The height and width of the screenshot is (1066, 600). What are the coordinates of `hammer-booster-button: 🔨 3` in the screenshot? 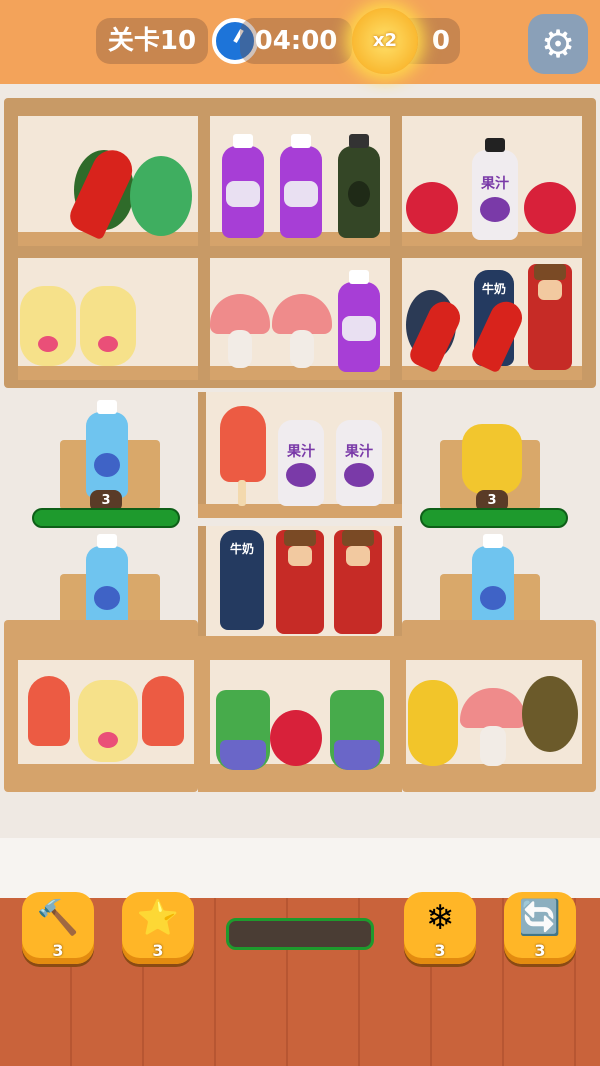 It's located at (58, 928).